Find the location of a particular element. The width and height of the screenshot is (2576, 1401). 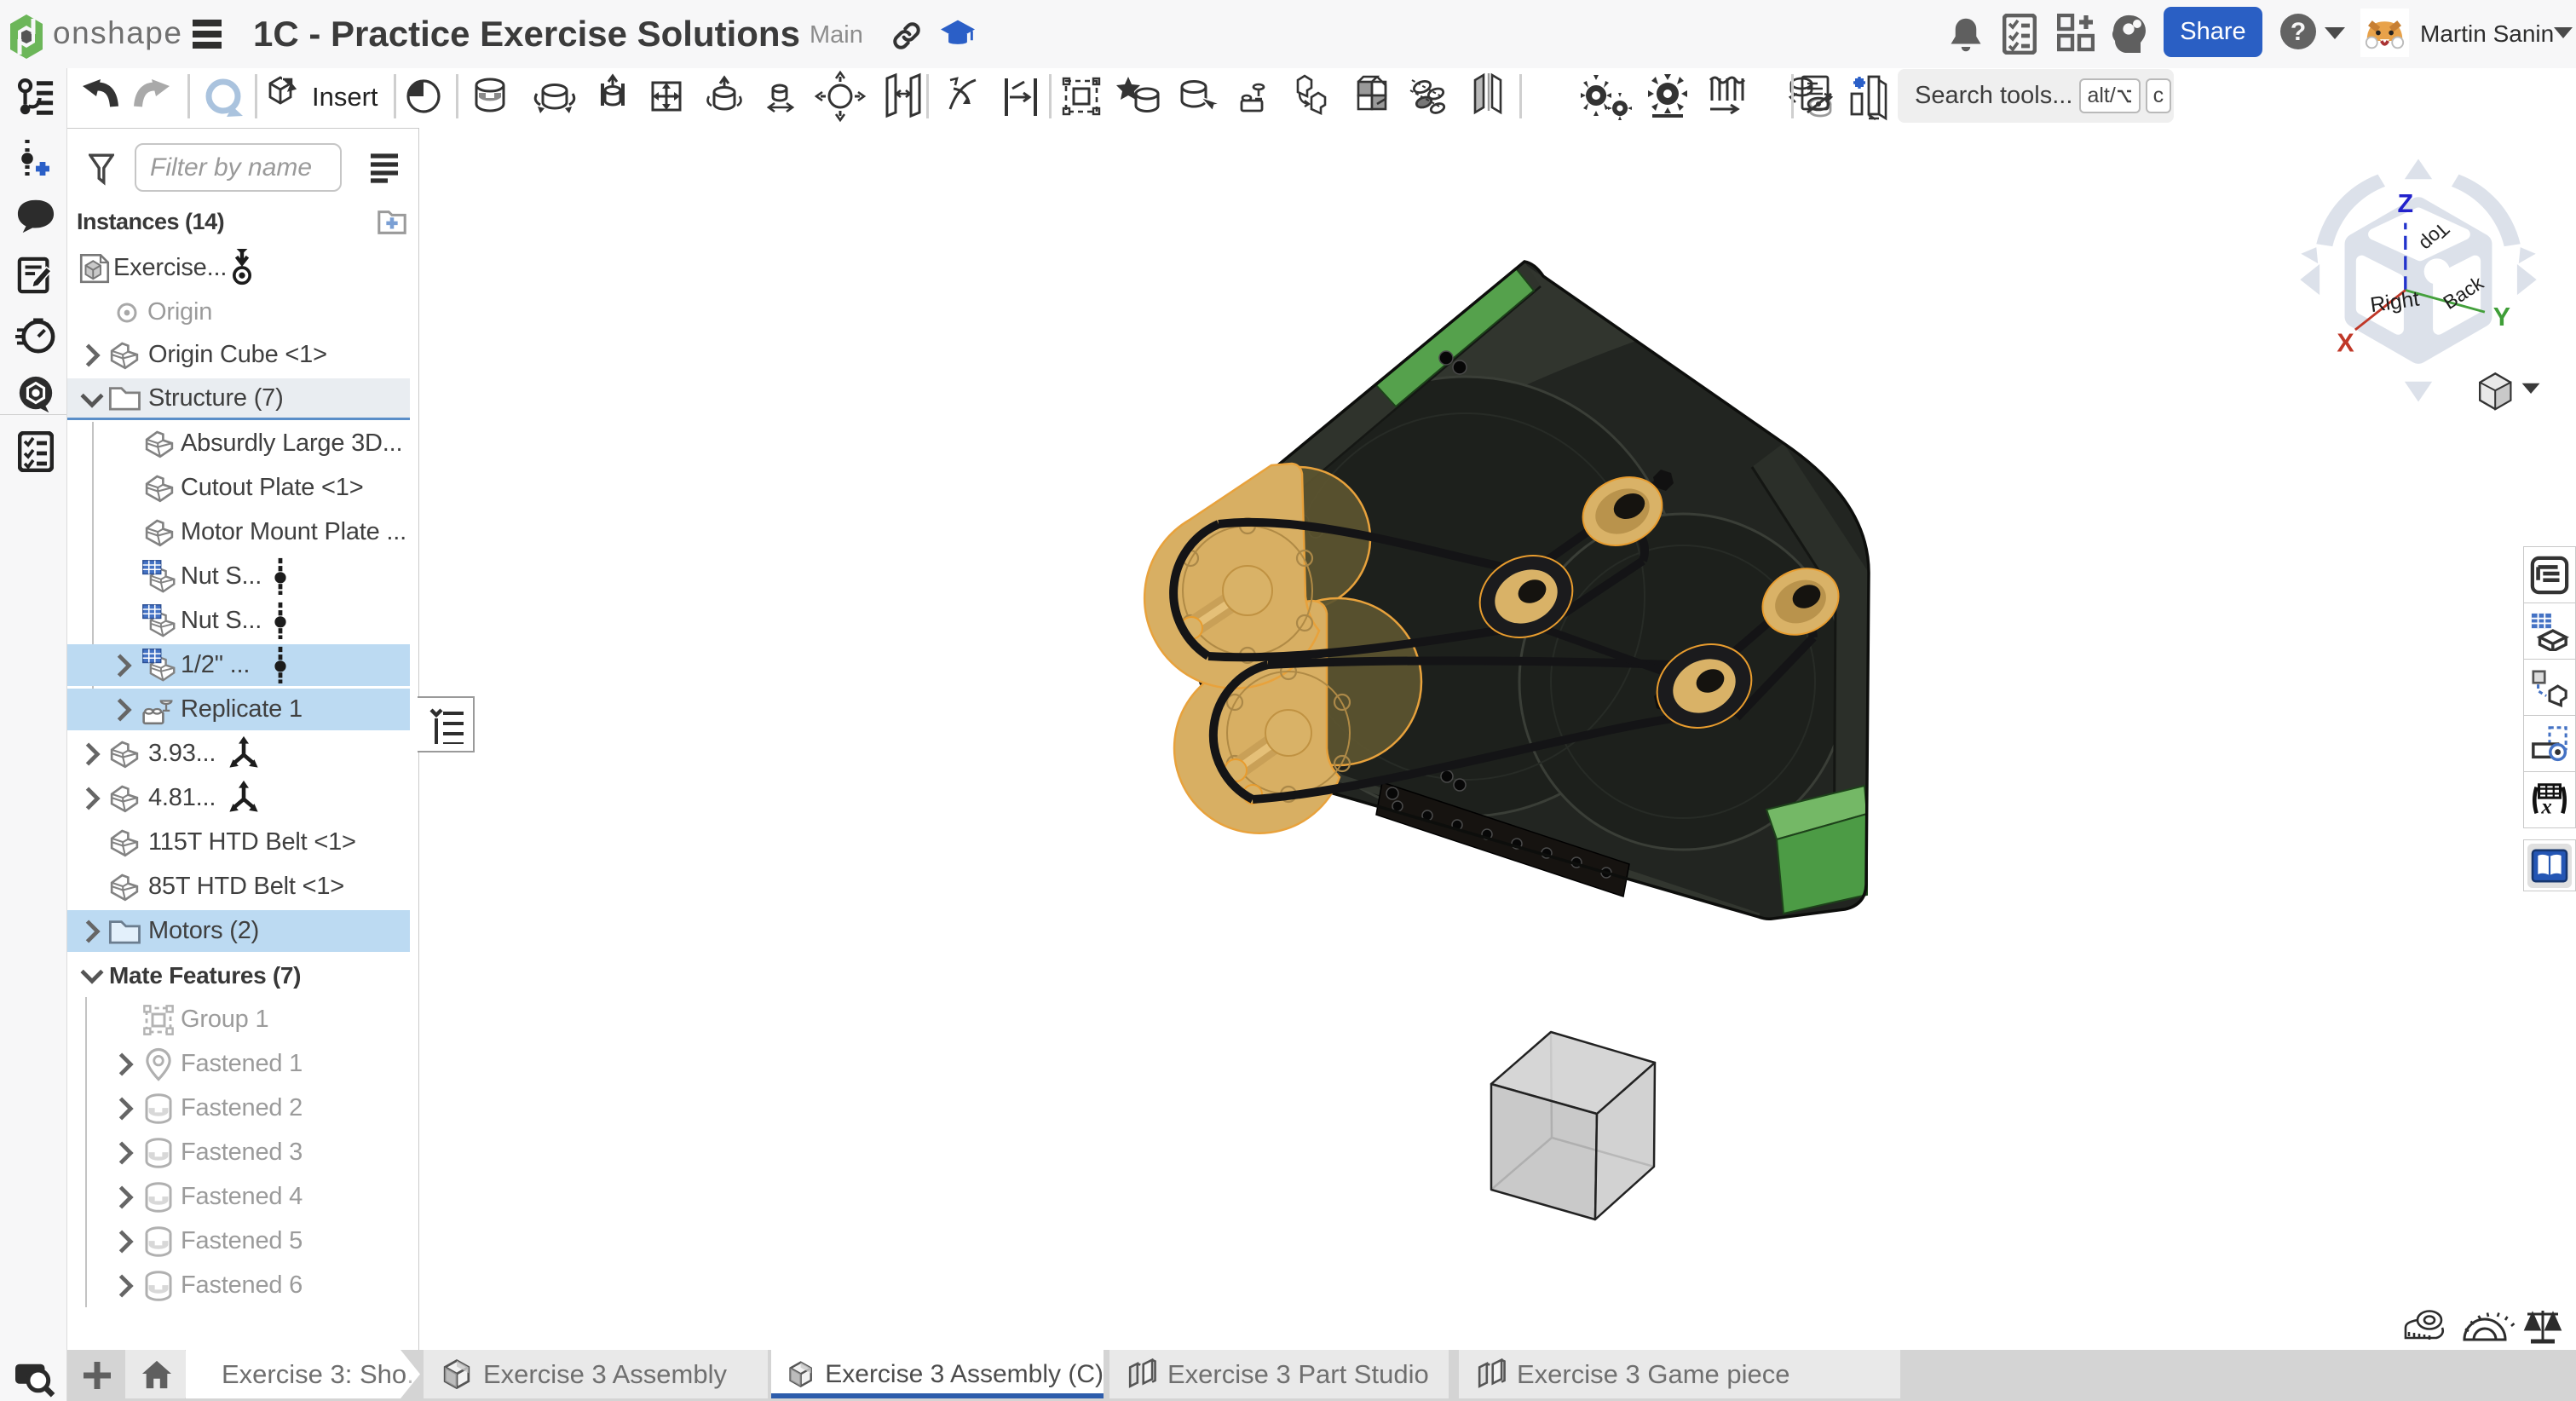

svg-text: Z is located at coordinates (2406, 203).